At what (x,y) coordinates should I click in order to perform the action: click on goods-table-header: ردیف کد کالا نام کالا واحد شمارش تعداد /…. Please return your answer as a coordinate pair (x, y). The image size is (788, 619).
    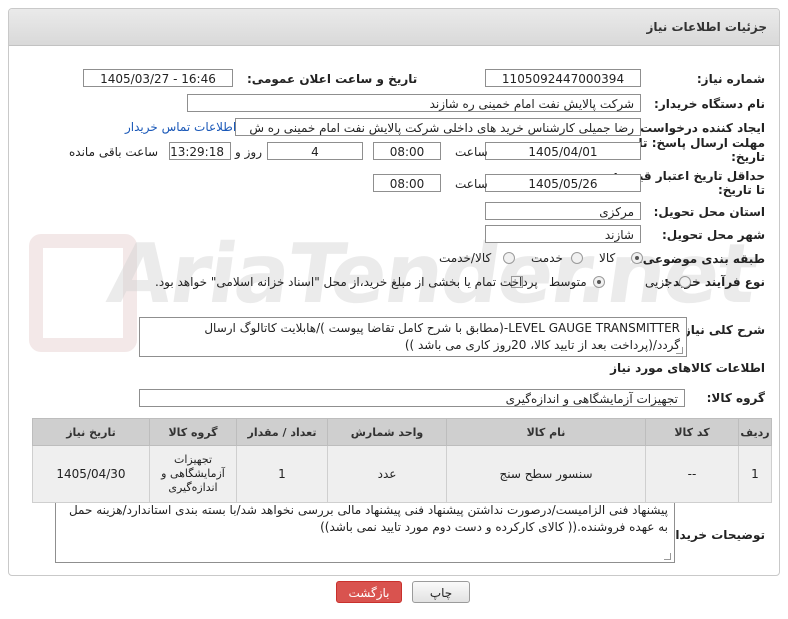
    Looking at the image, I should click on (402, 432).